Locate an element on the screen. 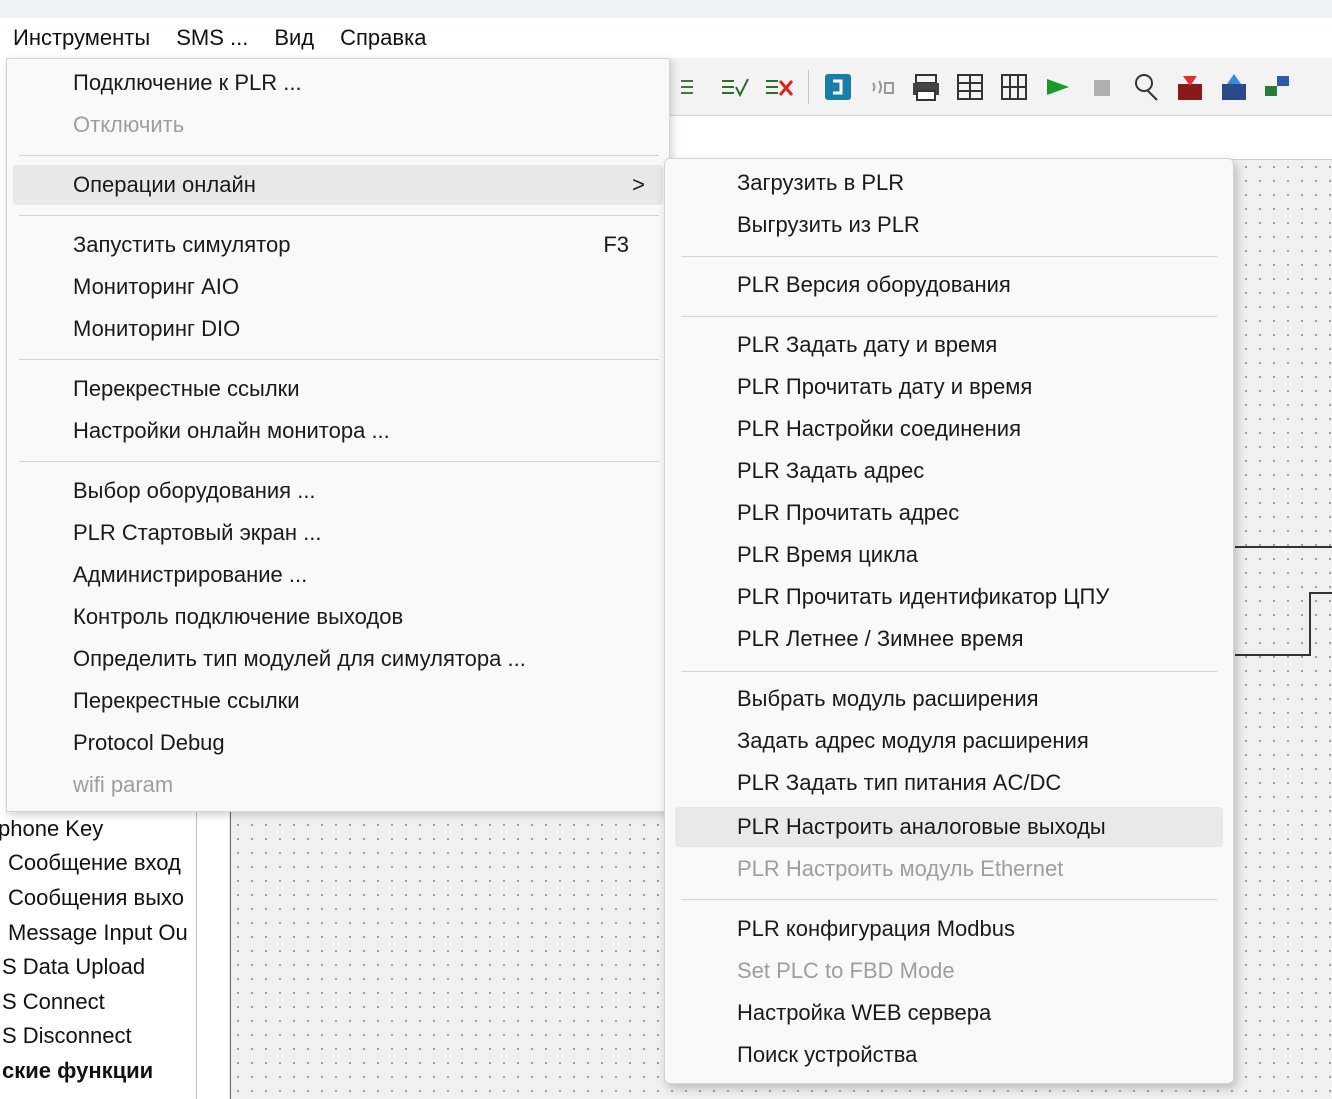 The height and width of the screenshot is (1099, 1332). network-icon is located at coordinates (1278, 87).